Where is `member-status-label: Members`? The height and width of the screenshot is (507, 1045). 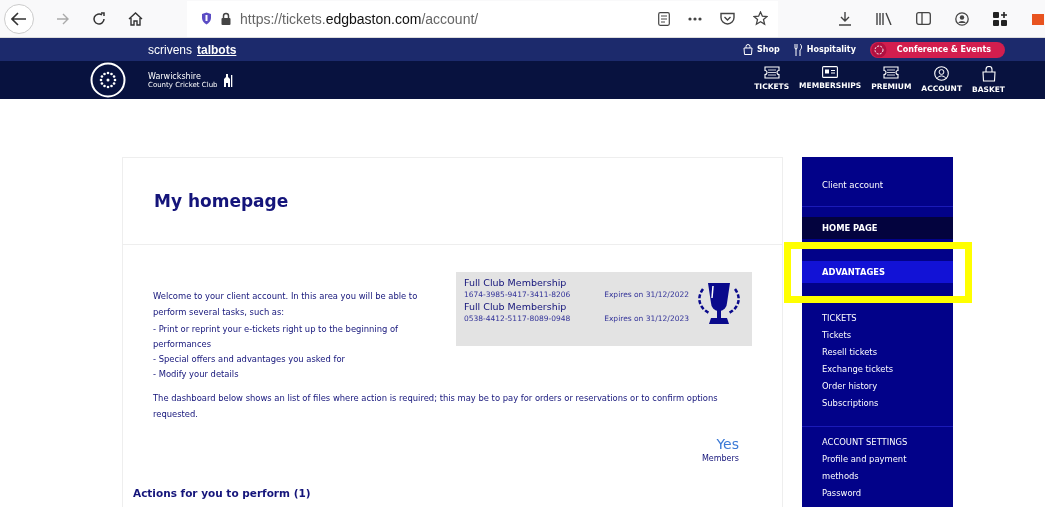
member-status-label: Members is located at coordinates (720, 458).